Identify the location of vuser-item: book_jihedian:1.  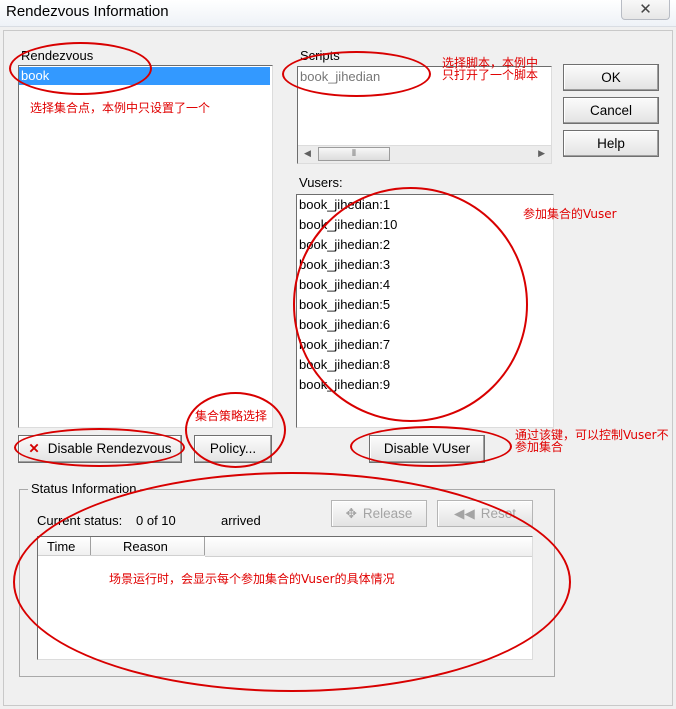
(343, 205).